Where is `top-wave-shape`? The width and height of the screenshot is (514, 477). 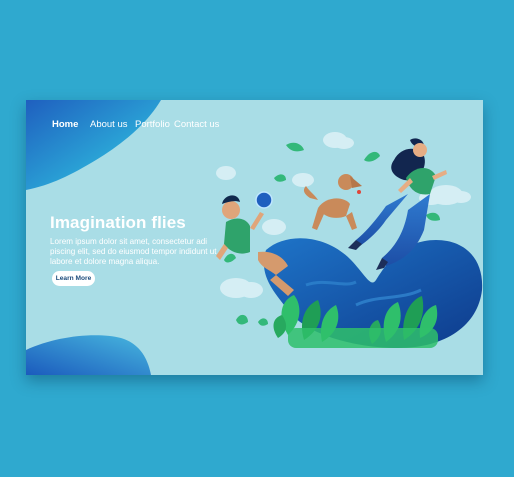 top-wave-shape is located at coordinates (93, 145).